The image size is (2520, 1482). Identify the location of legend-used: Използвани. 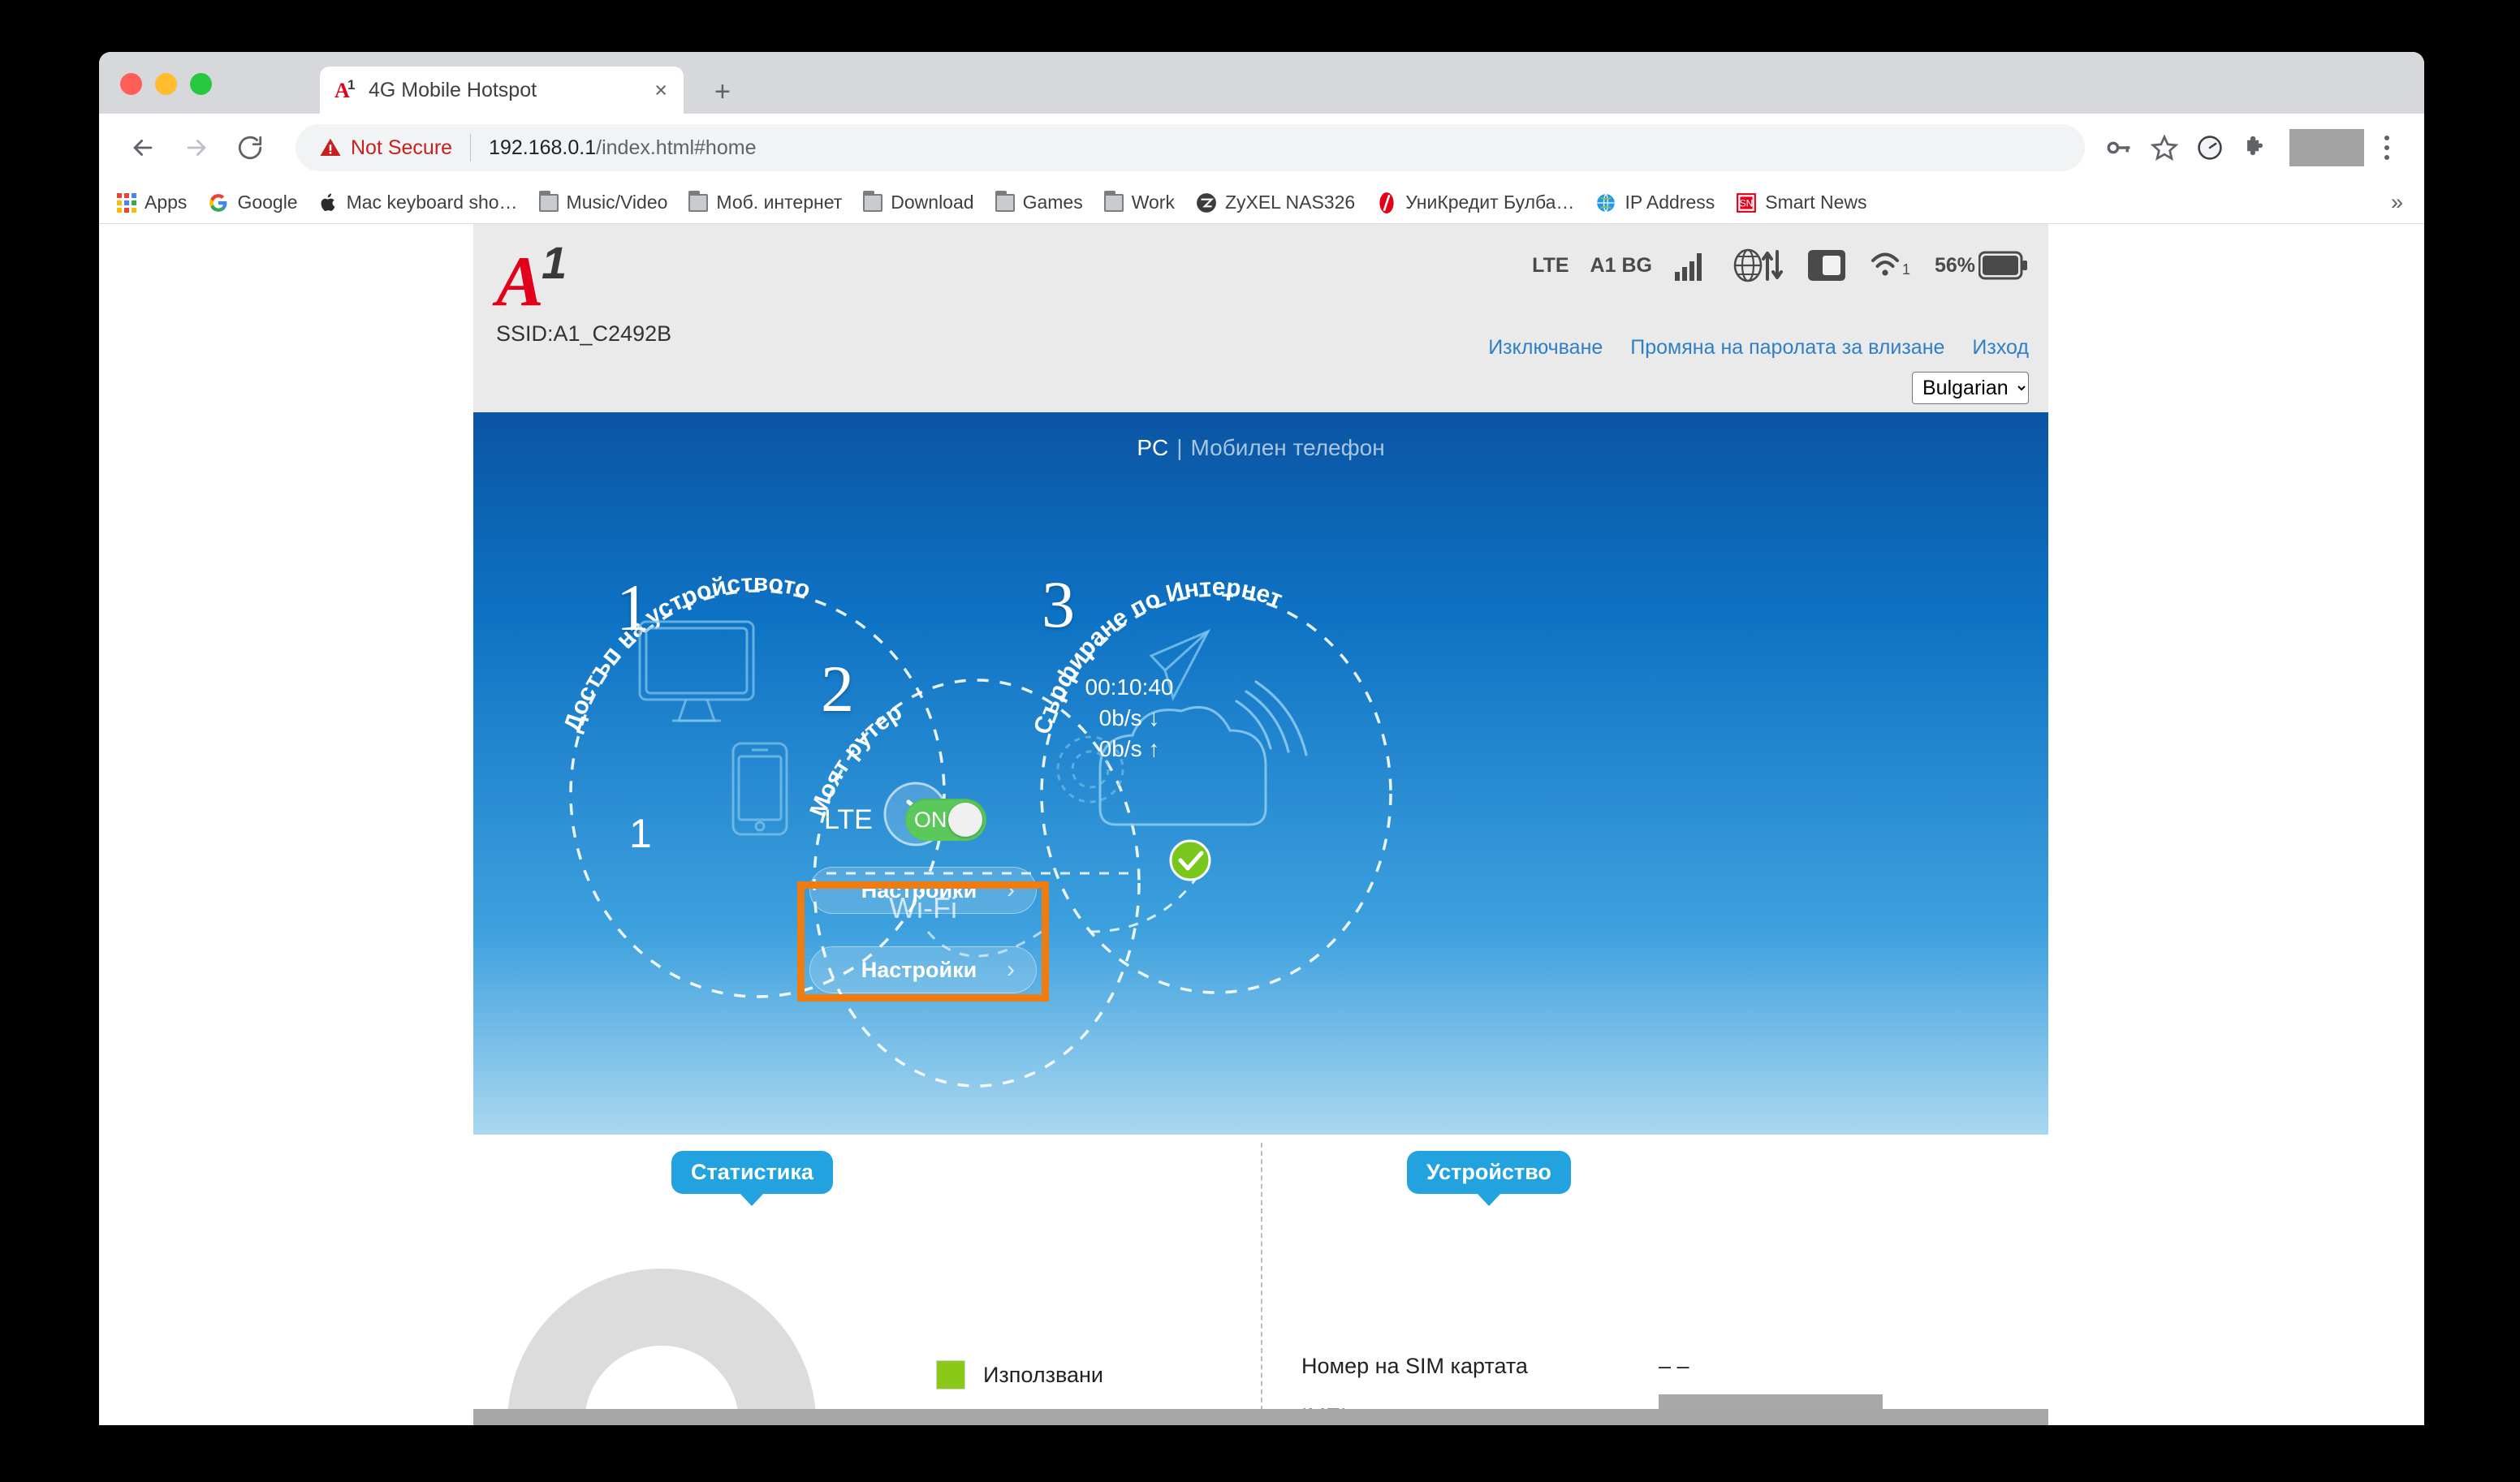
(1019, 1374).